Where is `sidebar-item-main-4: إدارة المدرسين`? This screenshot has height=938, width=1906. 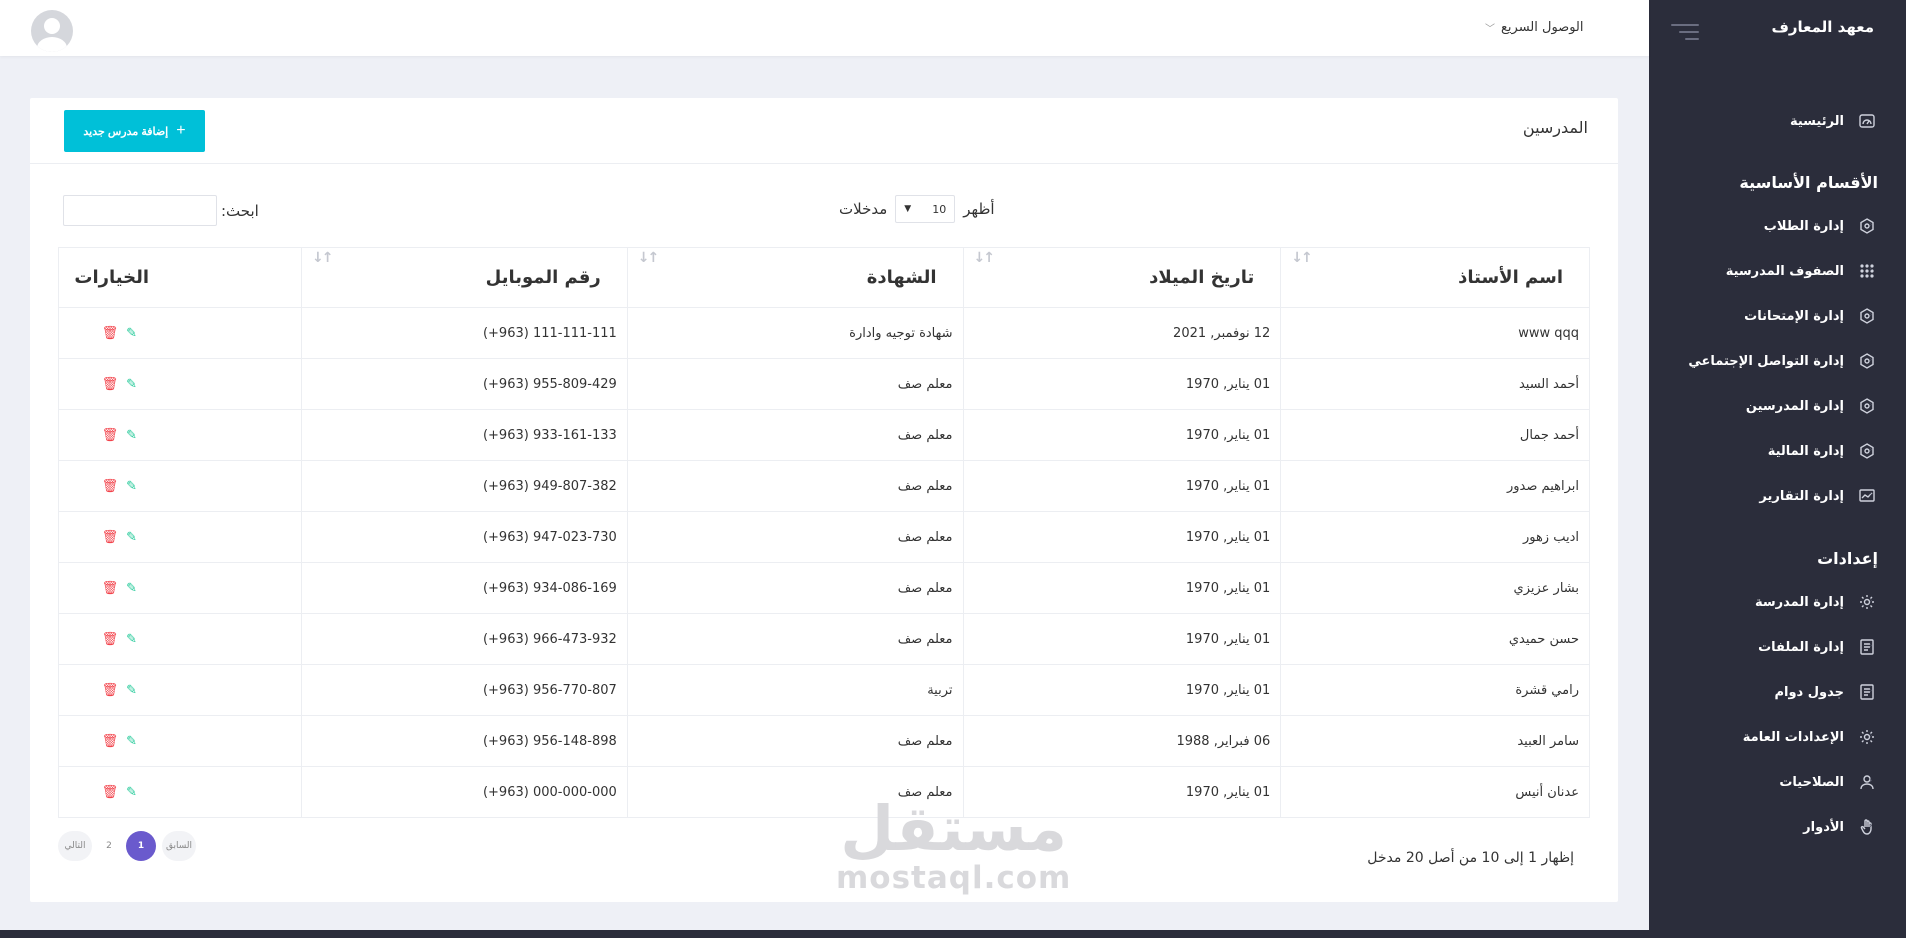 sidebar-item-main-4: إدارة المدرسين is located at coordinates (1811, 406).